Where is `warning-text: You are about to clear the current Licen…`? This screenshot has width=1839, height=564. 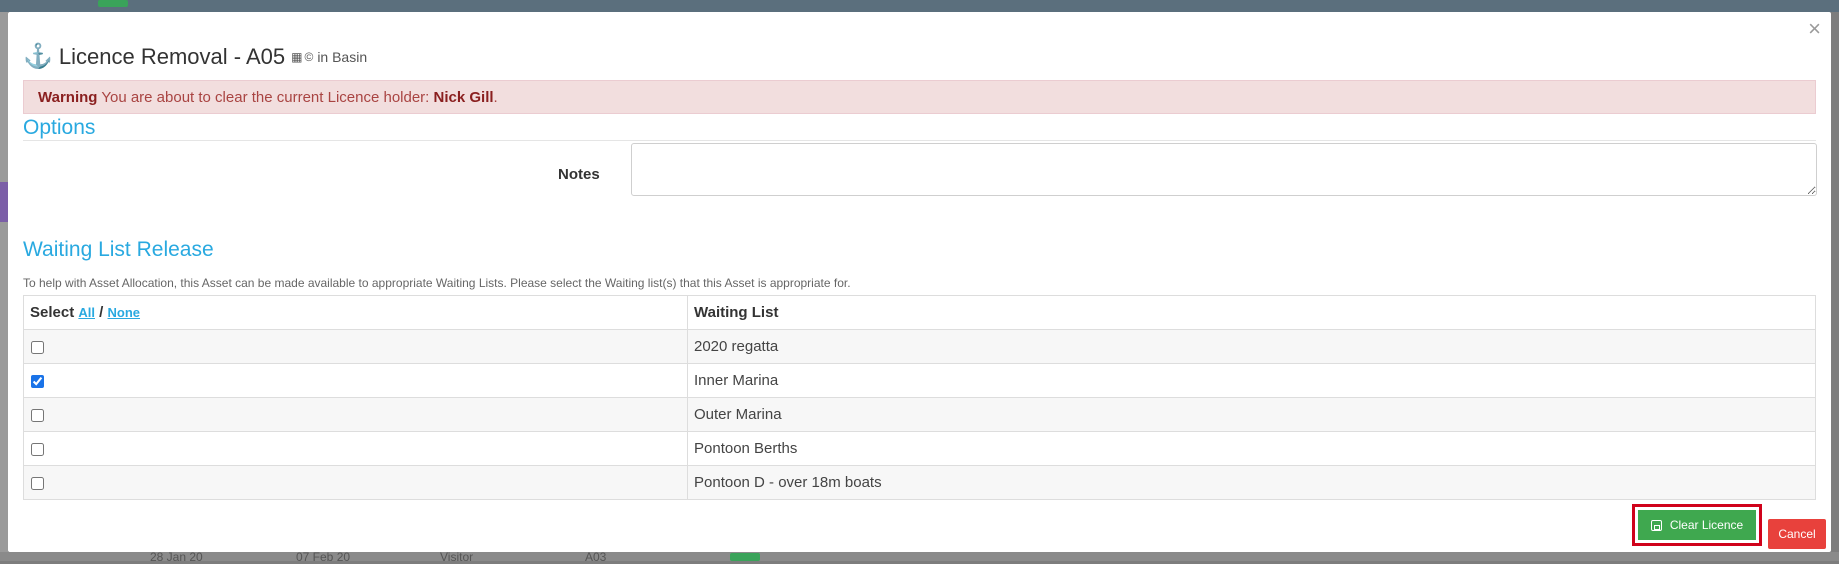 warning-text: You are about to clear the current Licen… is located at coordinates (265, 97).